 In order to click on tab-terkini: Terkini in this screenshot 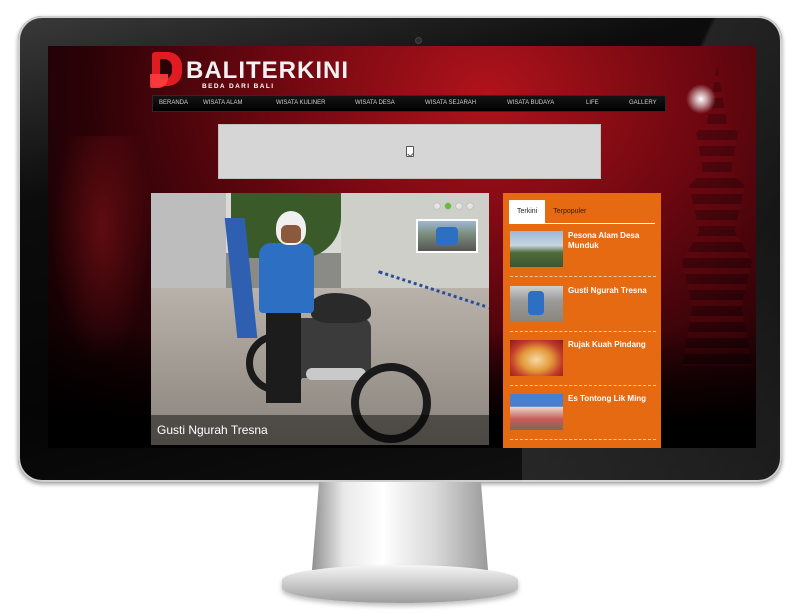, I will do `click(527, 212)`.